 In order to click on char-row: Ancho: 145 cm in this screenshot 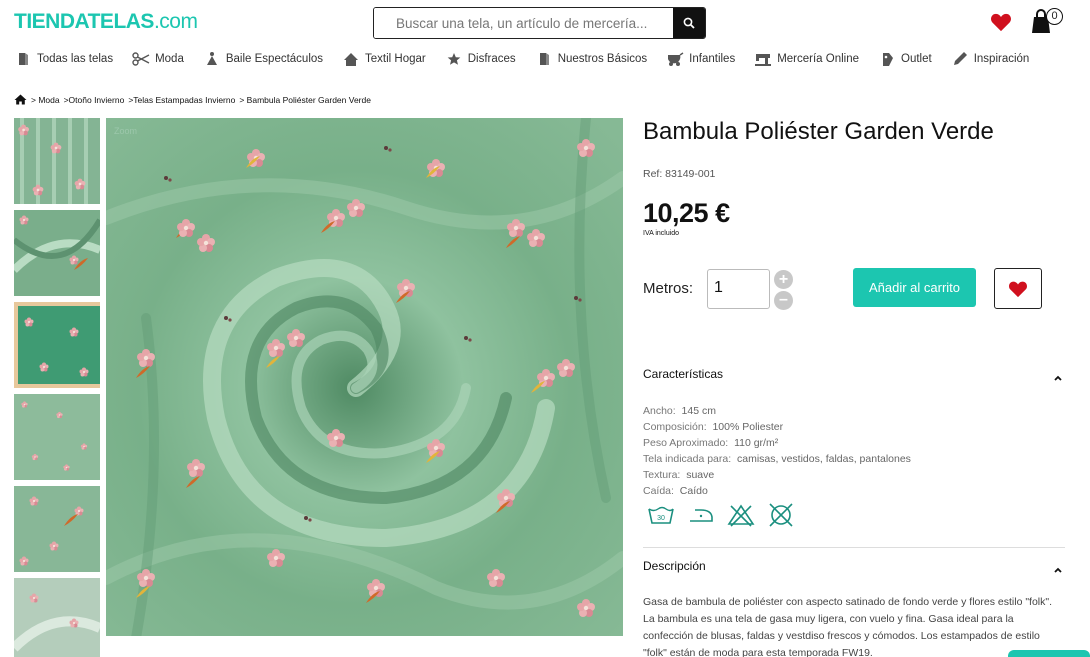, I will do `click(679, 411)`.